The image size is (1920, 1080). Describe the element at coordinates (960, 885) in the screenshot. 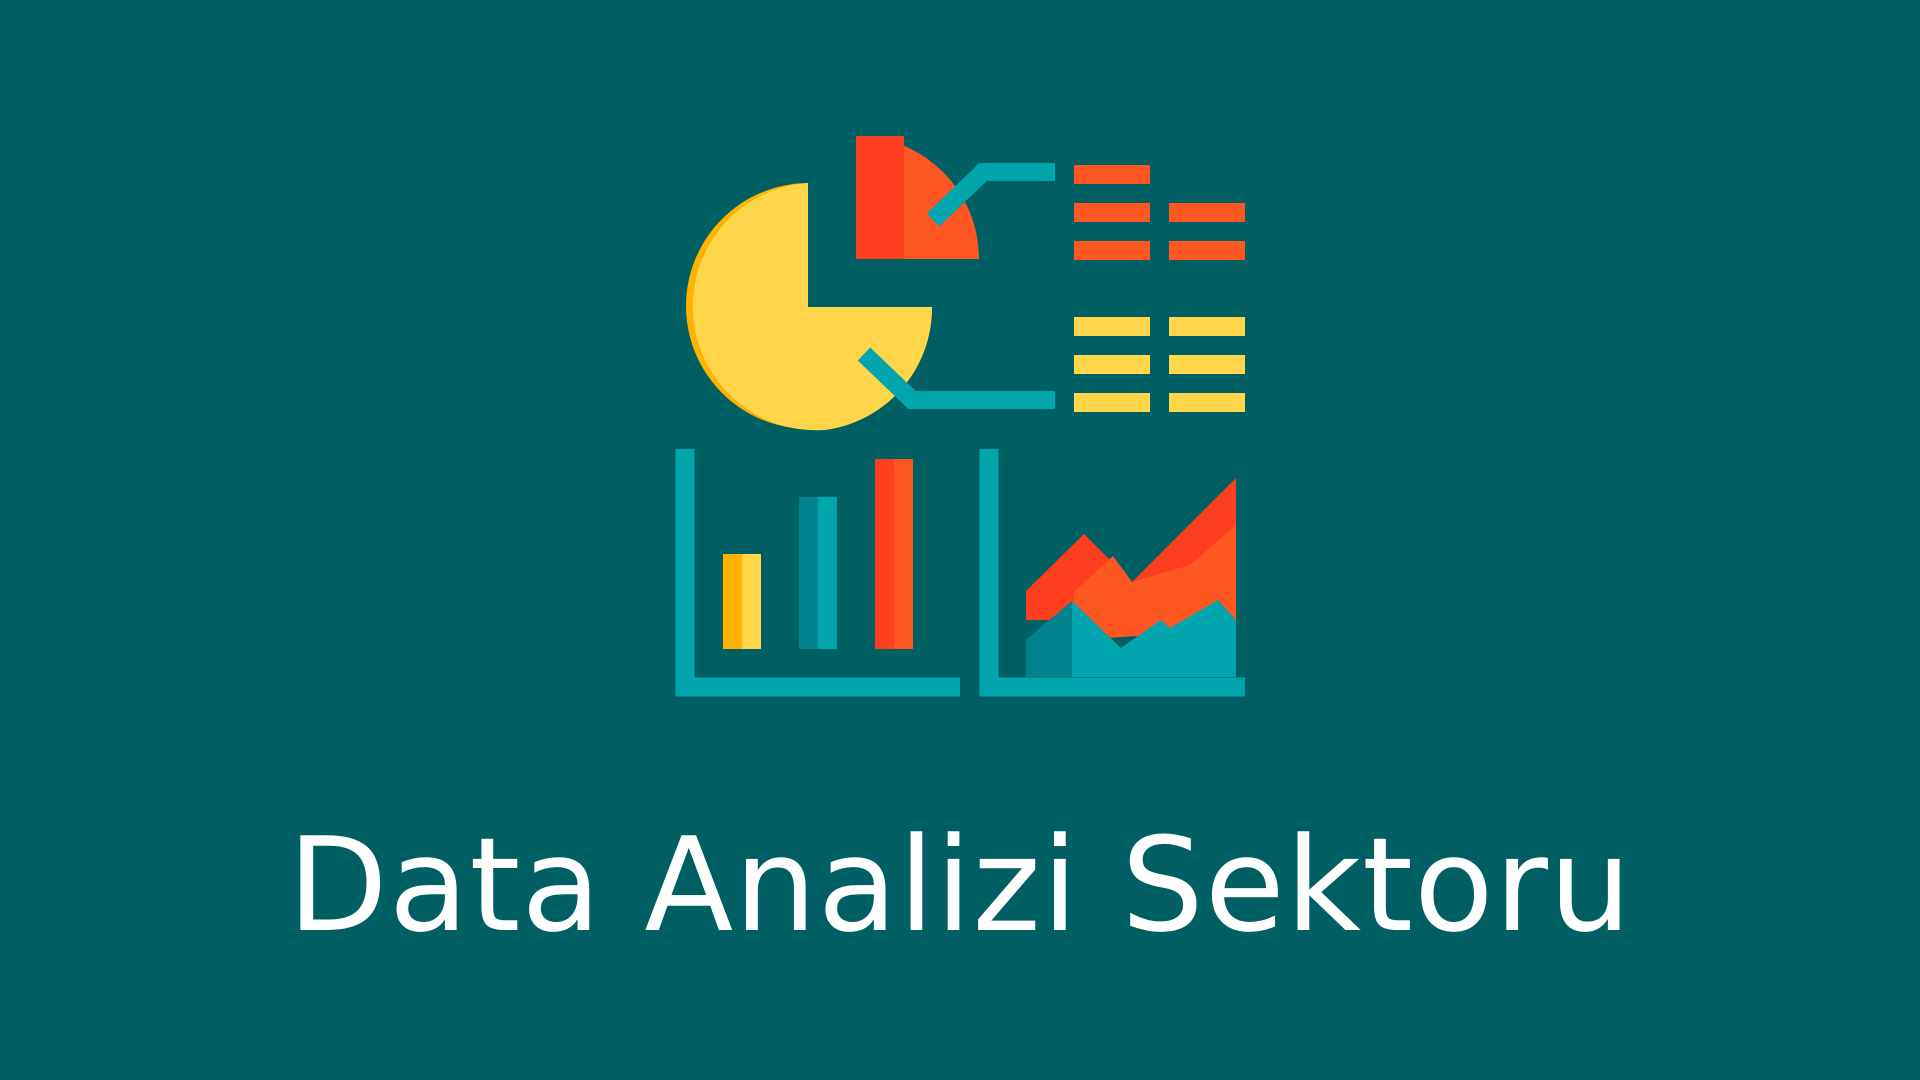

I see `page-title: Data Analizi Sektoru` at that location.